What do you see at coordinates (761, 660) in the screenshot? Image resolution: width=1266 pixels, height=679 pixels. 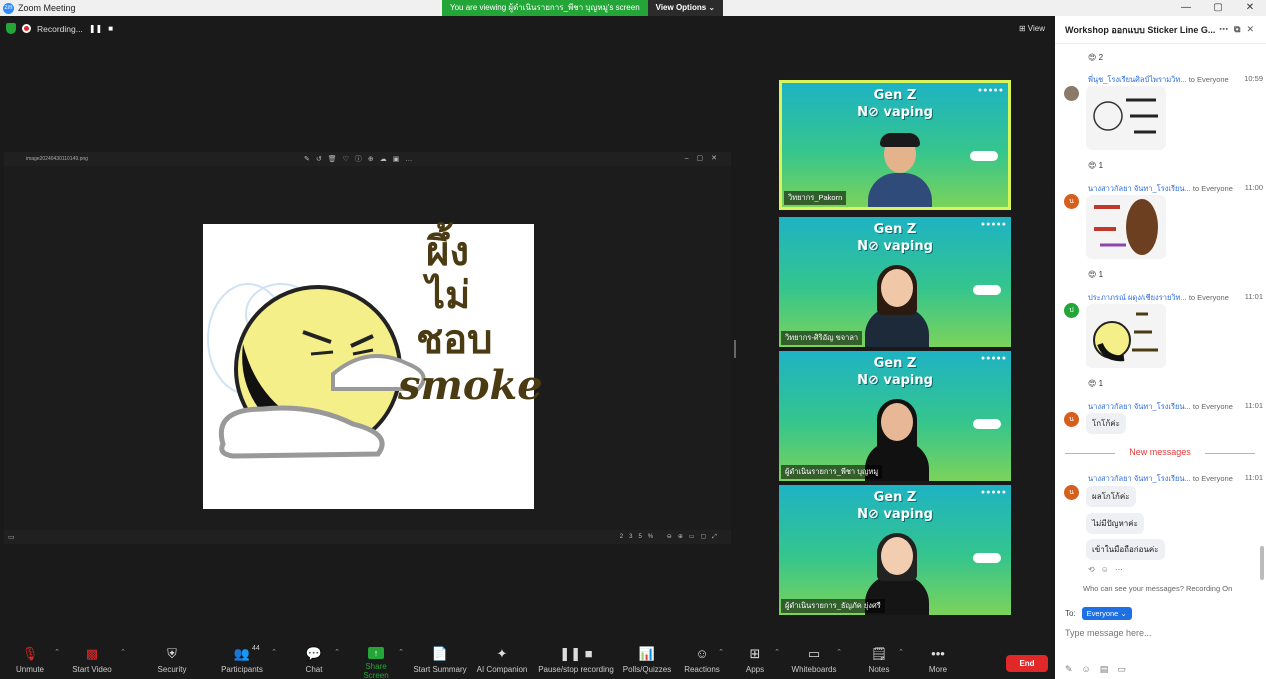 I see `apps-button: ⊞ Apps ⌃` at bounding box center [761, 660].